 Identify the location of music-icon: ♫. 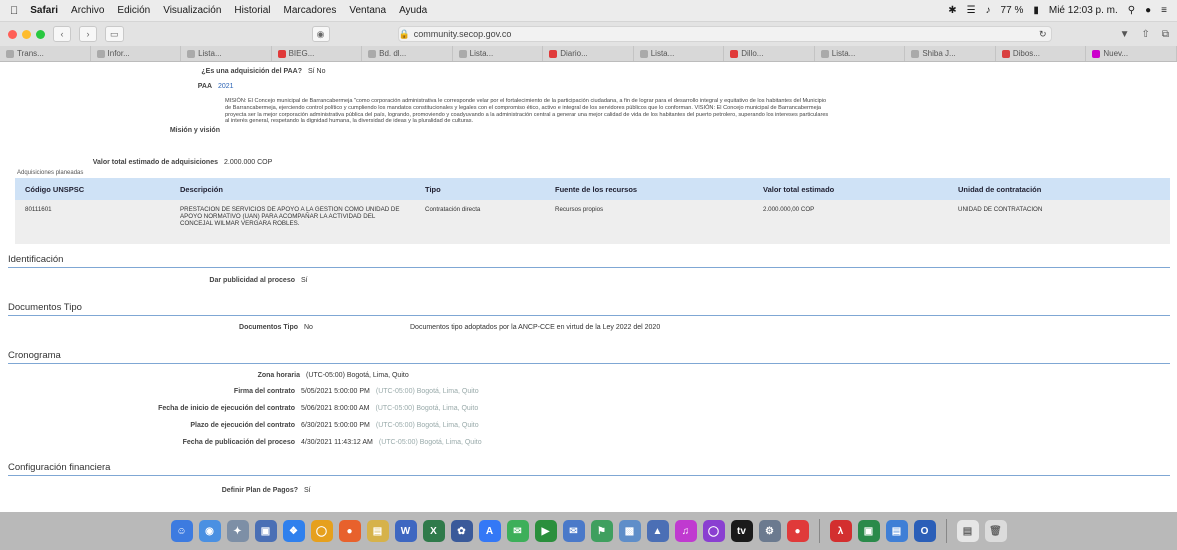
(685, 531).